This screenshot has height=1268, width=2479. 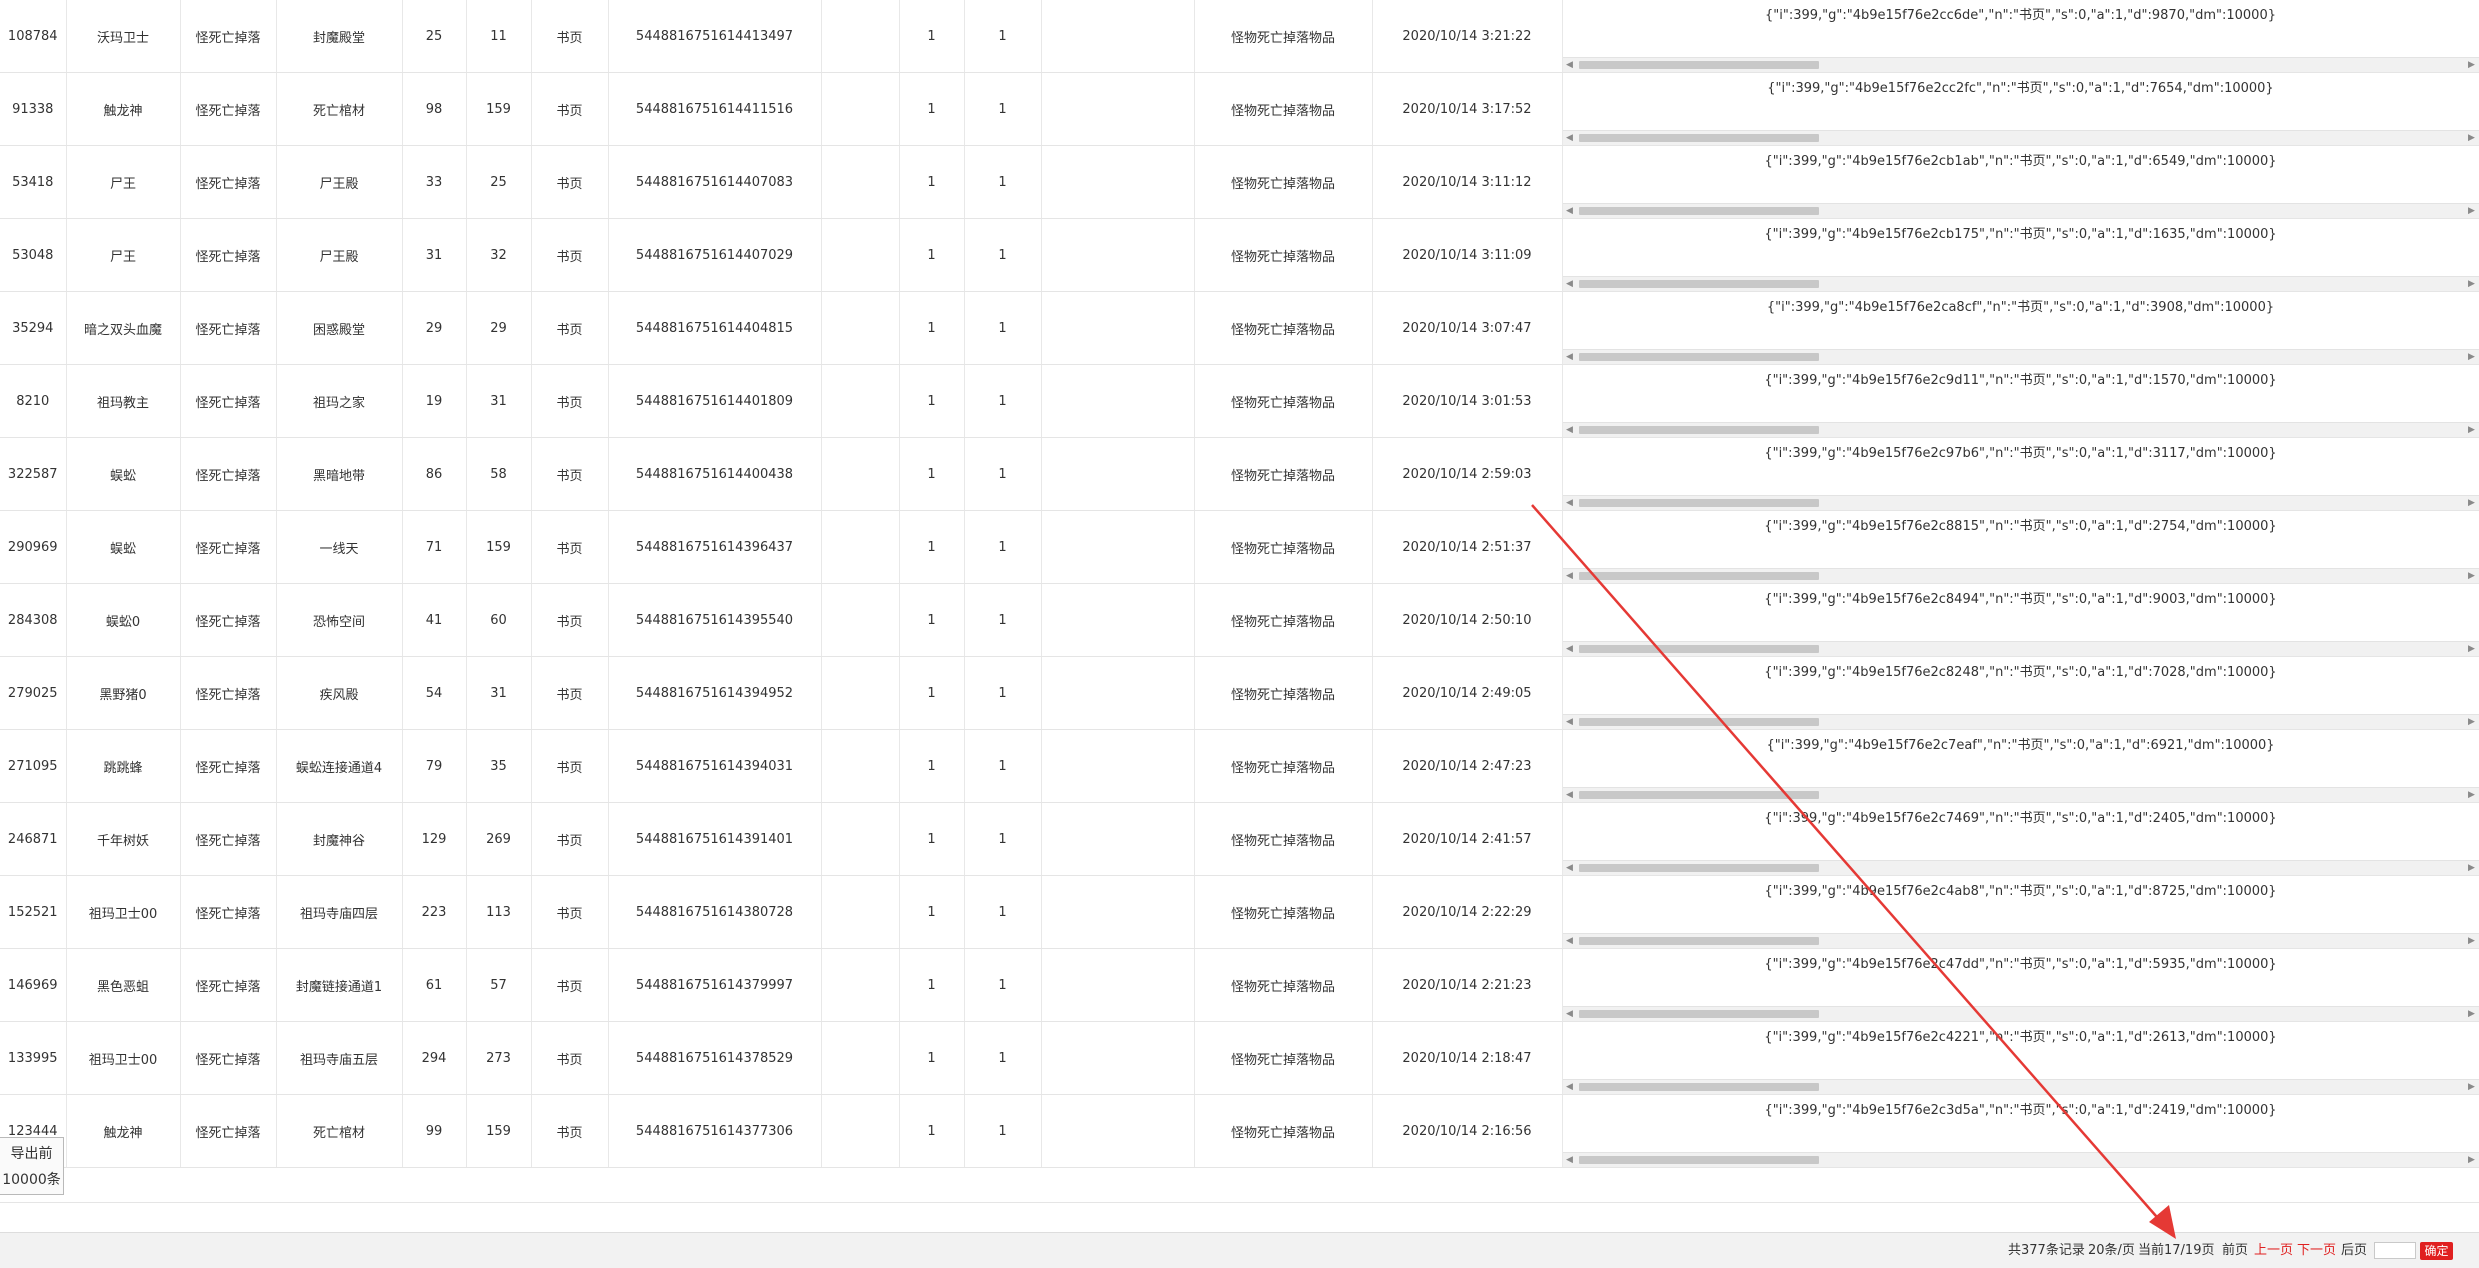 I want to click on record-id-cell: 271095, so click(x=33, y=766).